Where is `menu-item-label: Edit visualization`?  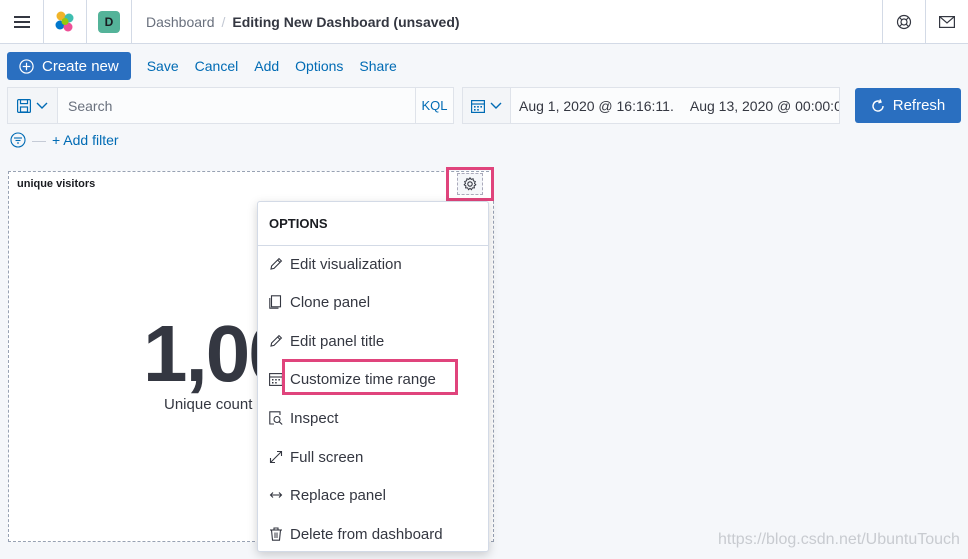 menu-item-label: Edit visualization is located at coordinates (346, 264).